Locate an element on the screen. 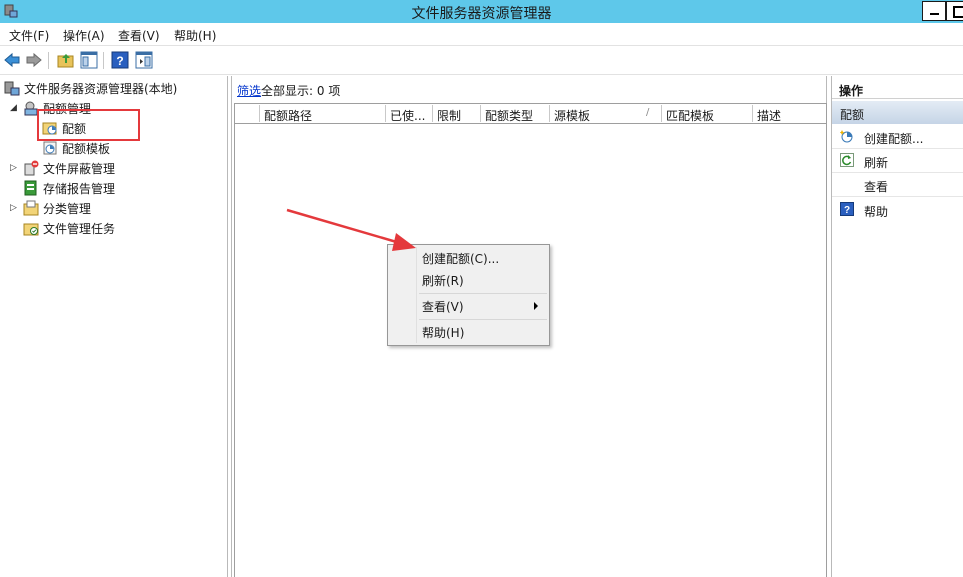 Image resolution: width=963 pixels, height=577 pixels. tree-label: 配额模板 is located at coordinates (86, 148).